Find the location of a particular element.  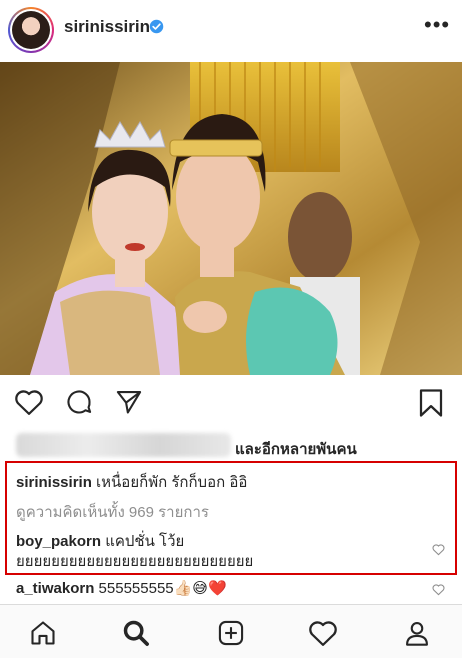

view-all-comments-link: ดูความคิดเห็นทั้ง 969 รายการ is located at coordinates (112, 512).